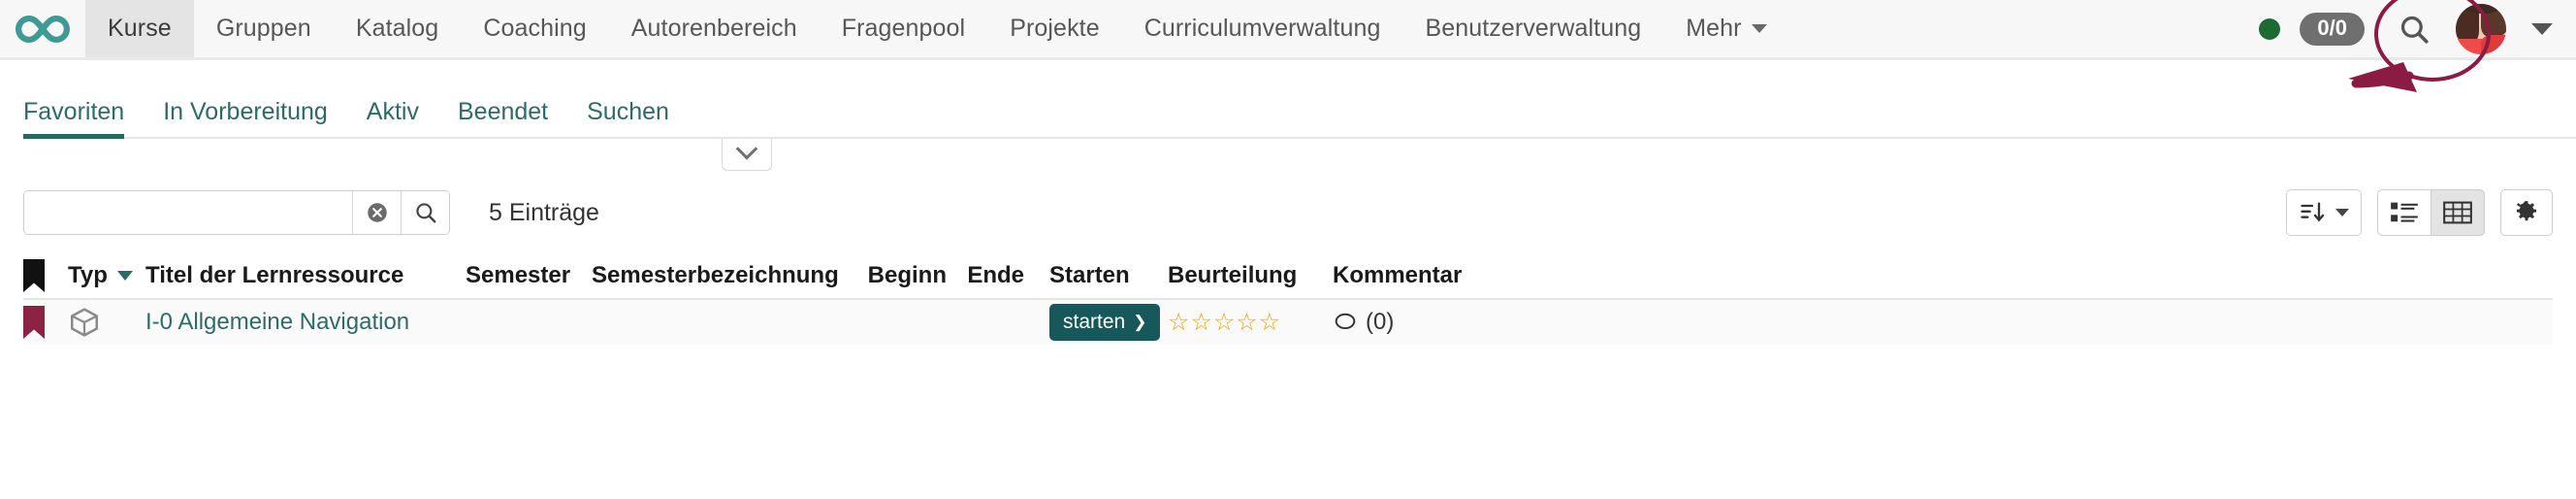 This screenshot has height=499, width=2576. I want to click on rating-stars-icon: ☆☆☆☆☆, so click(1225, 322).